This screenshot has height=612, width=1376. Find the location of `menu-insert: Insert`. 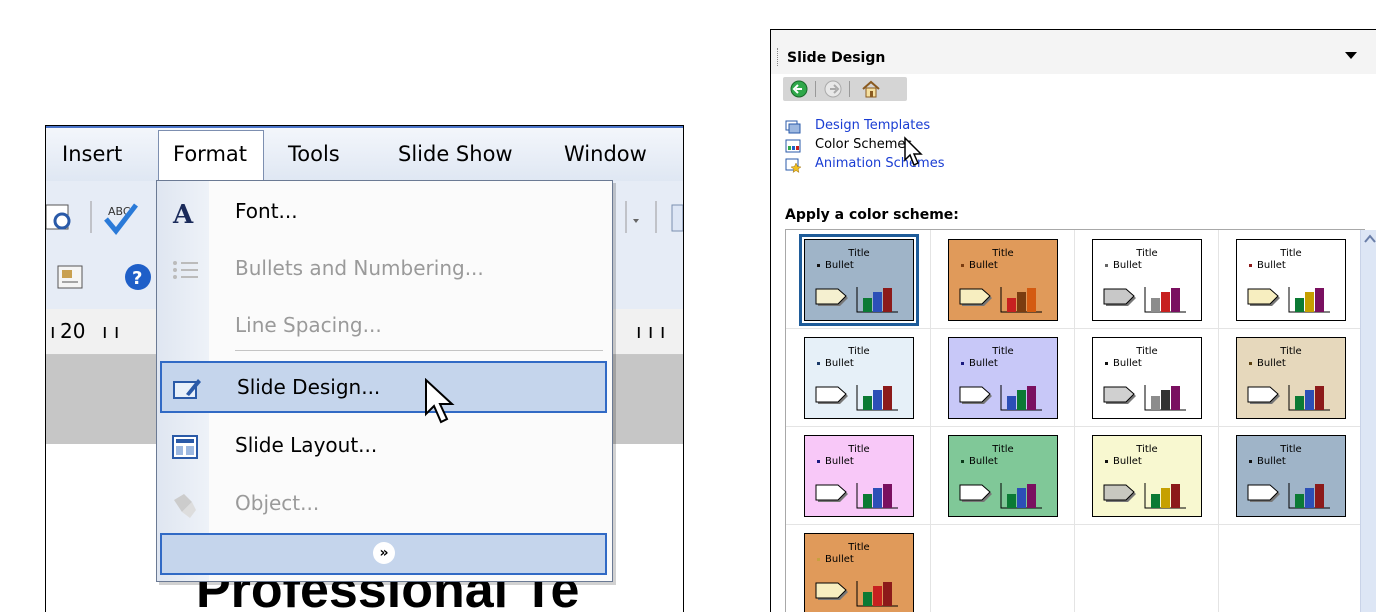

menu-insert: Insert is located at coordinates (92, 154).